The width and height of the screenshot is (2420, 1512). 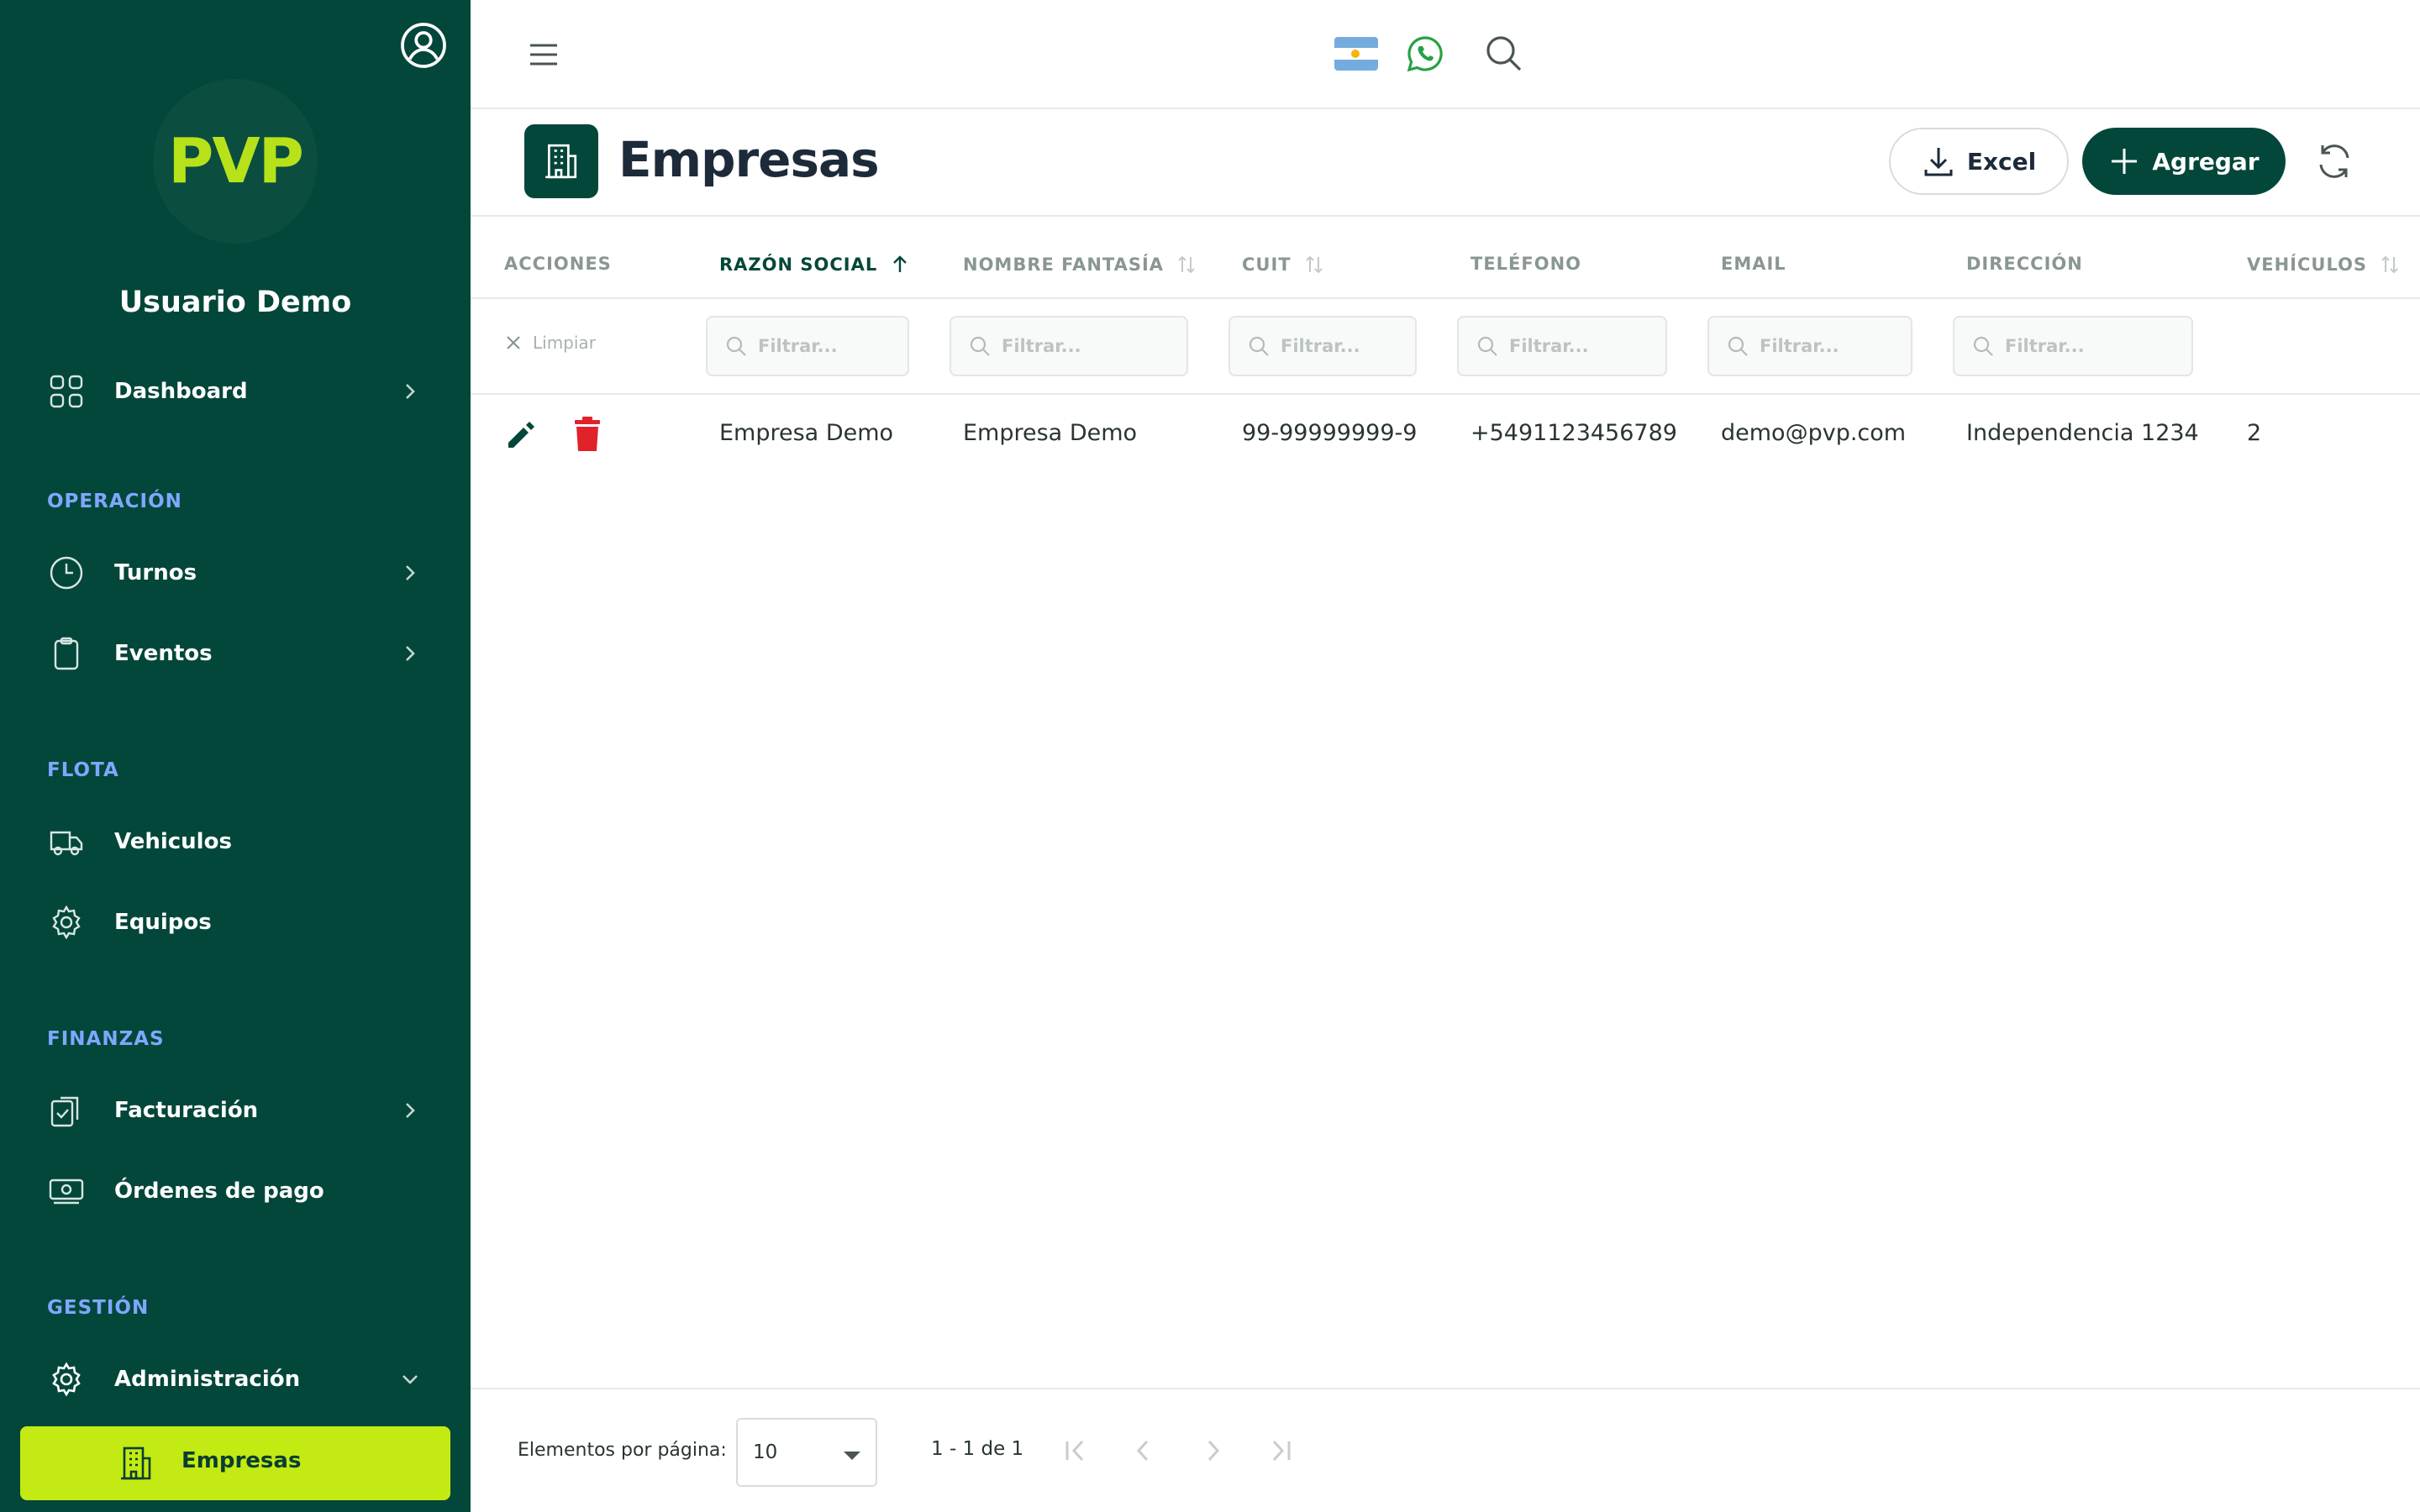 I want to click on cell-vehiculos: 2, so click(x=2254, y=433).